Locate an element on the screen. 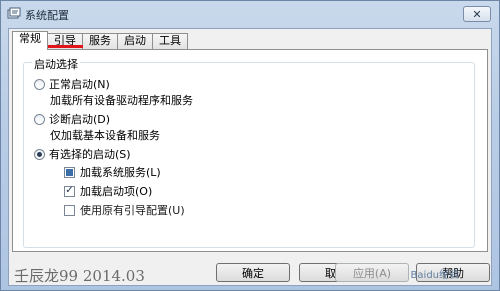 The width and height of the screenshot is (500, 291). checkbox-load-system-services: 加载系统服务(L) is located at coordinates (112, 172).